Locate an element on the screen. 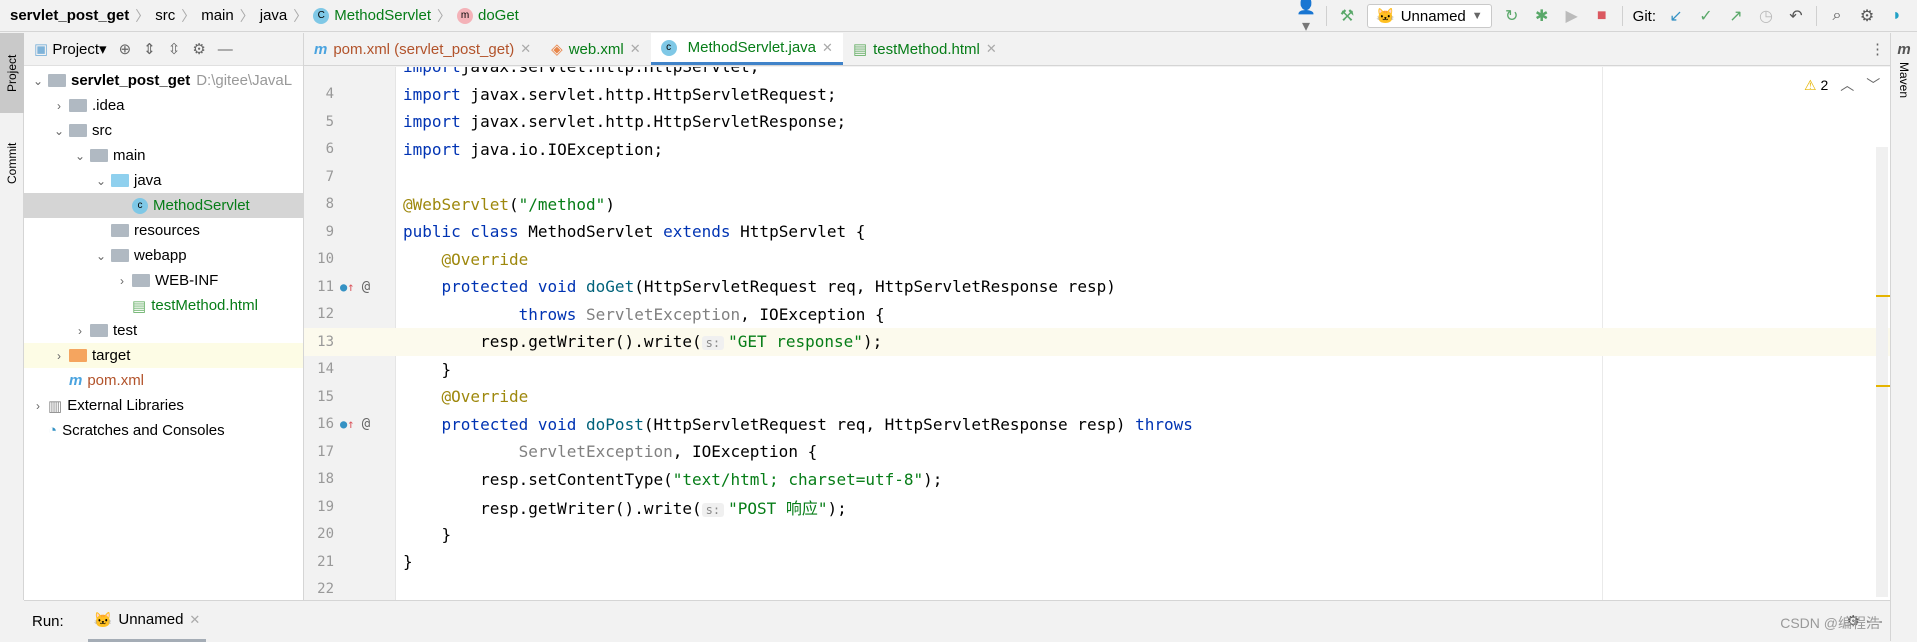 The height and width of the screenshot is (642, 1917). watermark: CSDN @编程浩 is located at coordinates (1830, 623).